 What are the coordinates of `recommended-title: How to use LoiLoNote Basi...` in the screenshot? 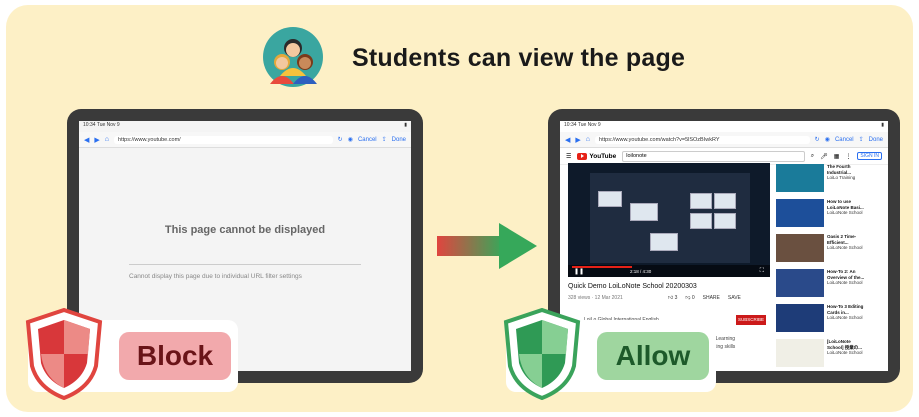 It's located at (845, 204).